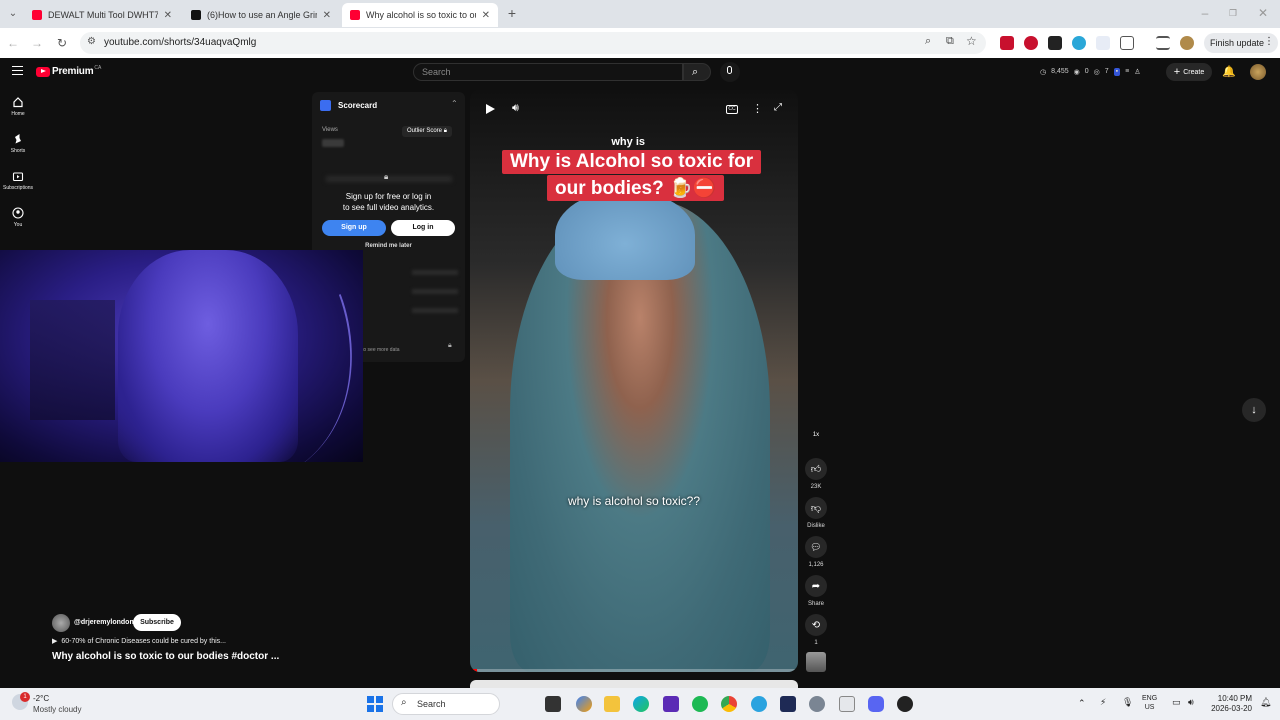  What do you see at coordinates (641, 704) in the screenshot?
I see `edge-icon` at bounding box center [641, 704].